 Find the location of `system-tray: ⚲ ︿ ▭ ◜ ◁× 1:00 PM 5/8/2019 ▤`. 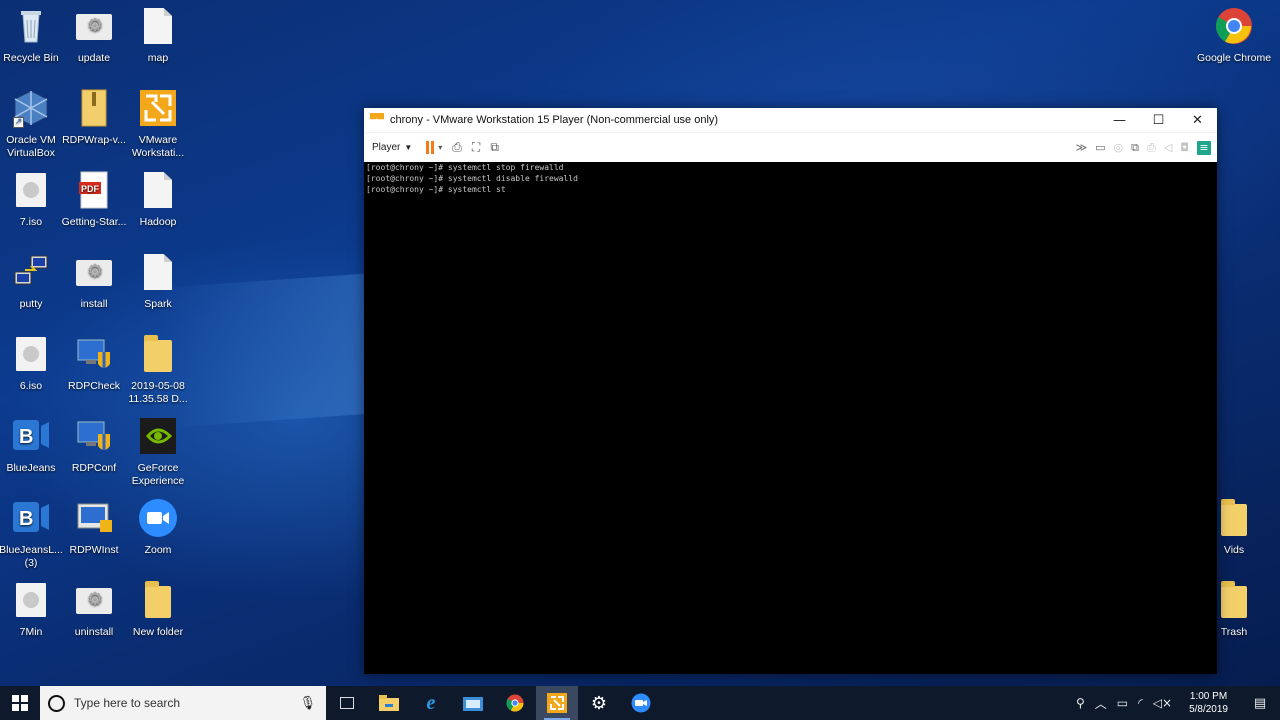

system-tray: ⚲ ︿ ▭ ◜ ◁× 1:00 PM 5/8/2019 ▤ is located at coordinates (1175, 703).